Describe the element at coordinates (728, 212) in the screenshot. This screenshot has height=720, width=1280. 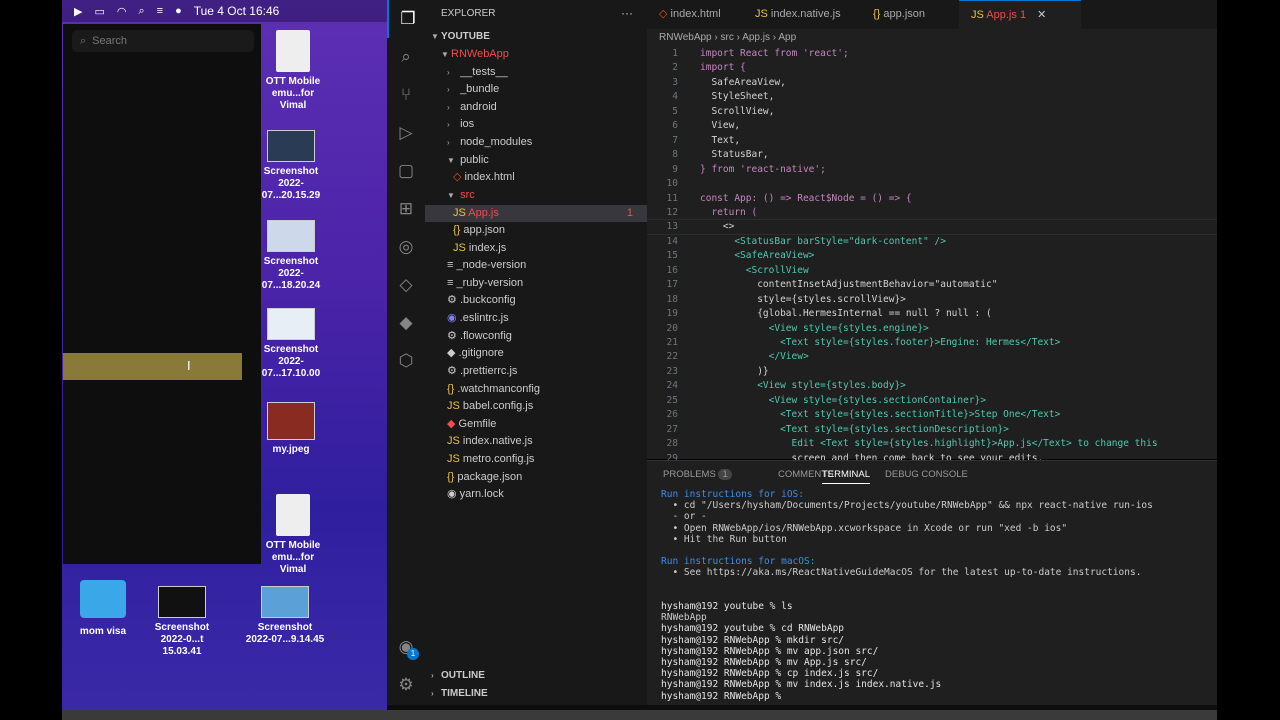
I see `code-line: return (` at that location.